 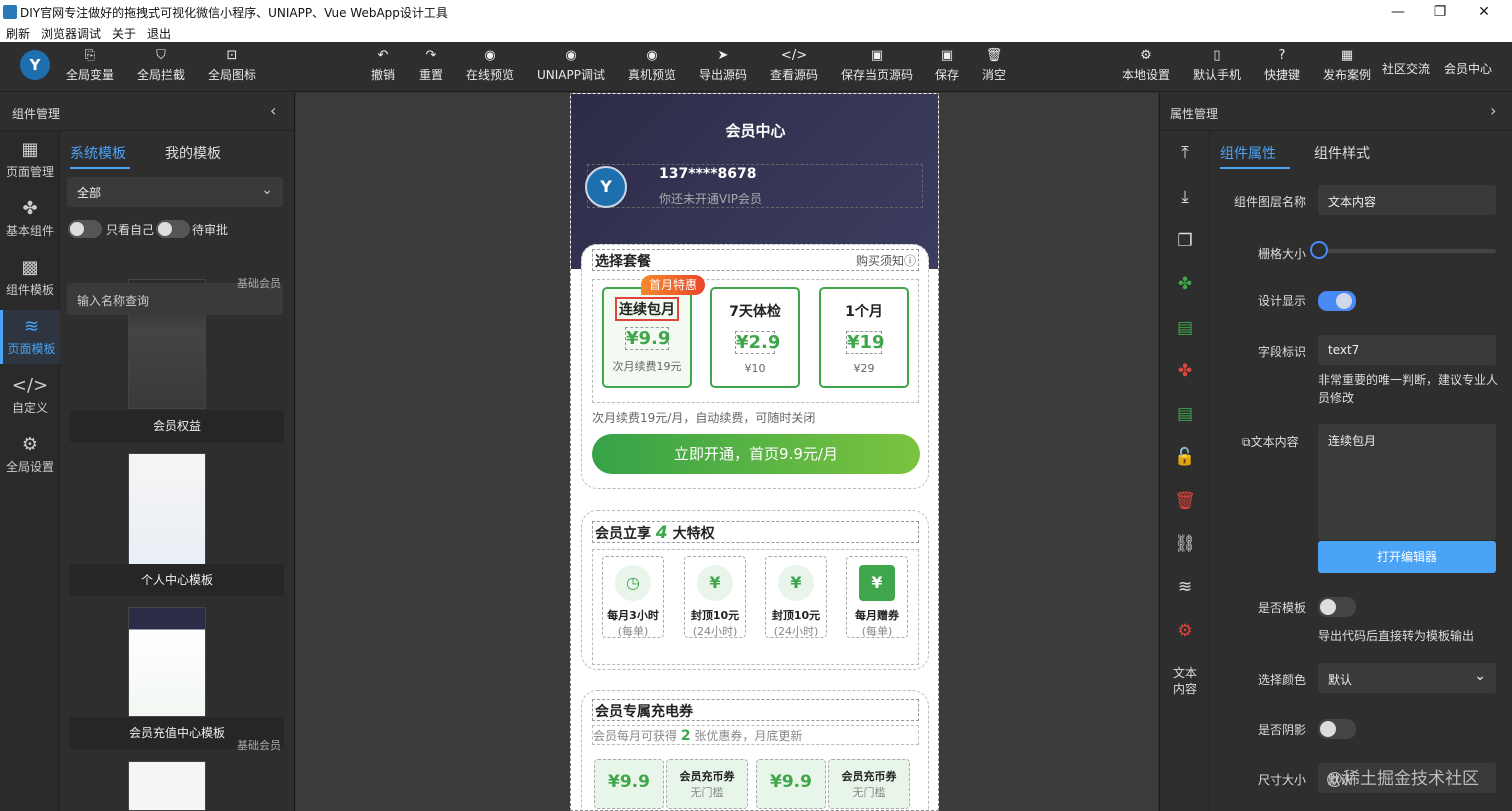 I want to click on color-select: 默认 ⌄, so click(x=1407, y=678).